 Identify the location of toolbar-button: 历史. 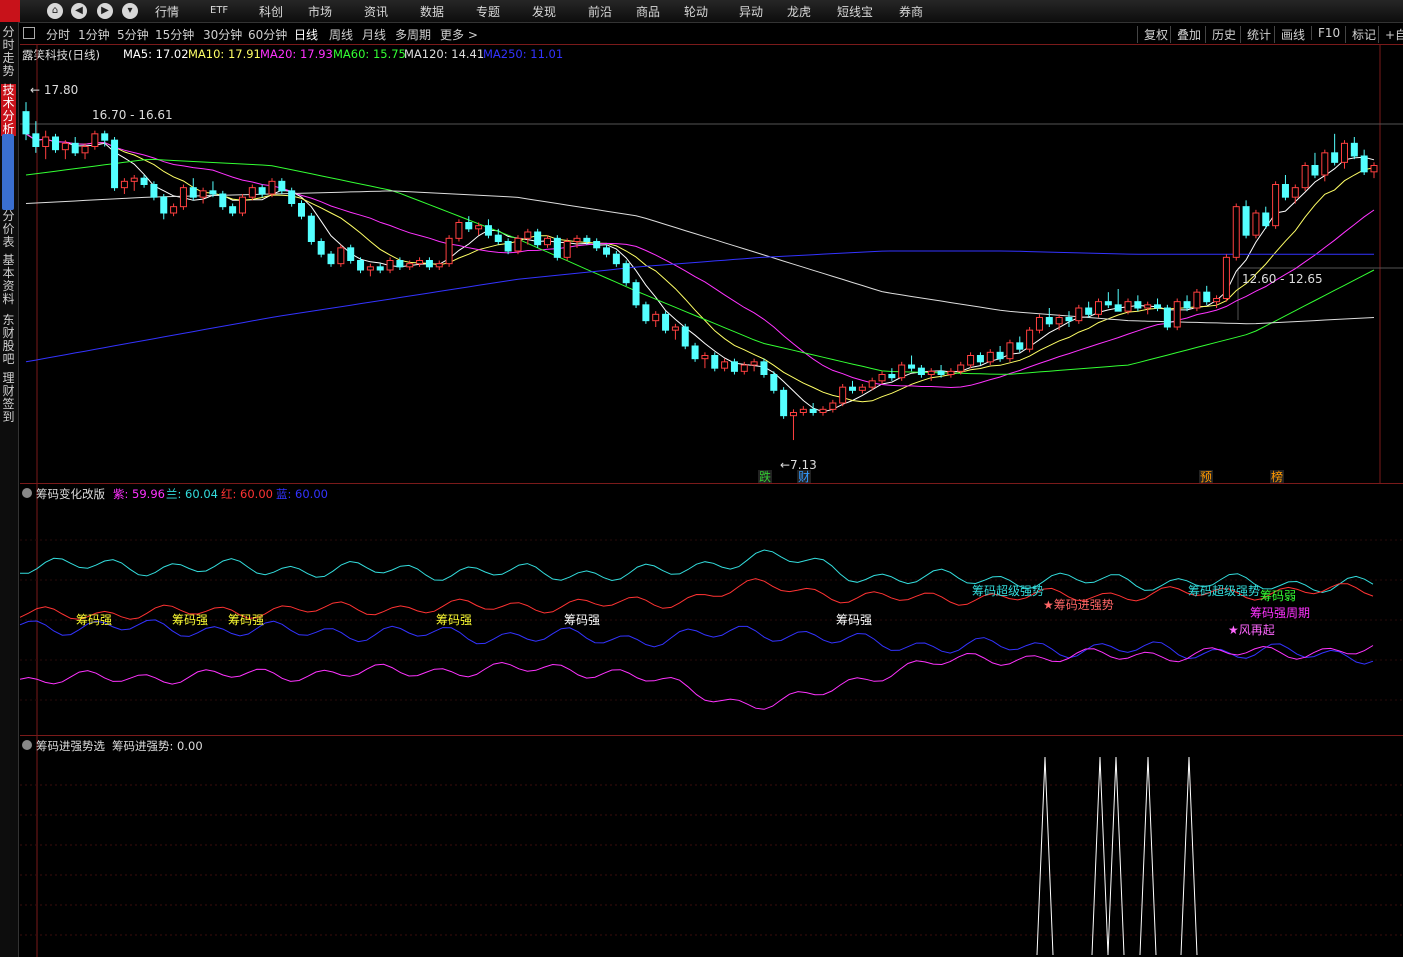
(1220, 34).